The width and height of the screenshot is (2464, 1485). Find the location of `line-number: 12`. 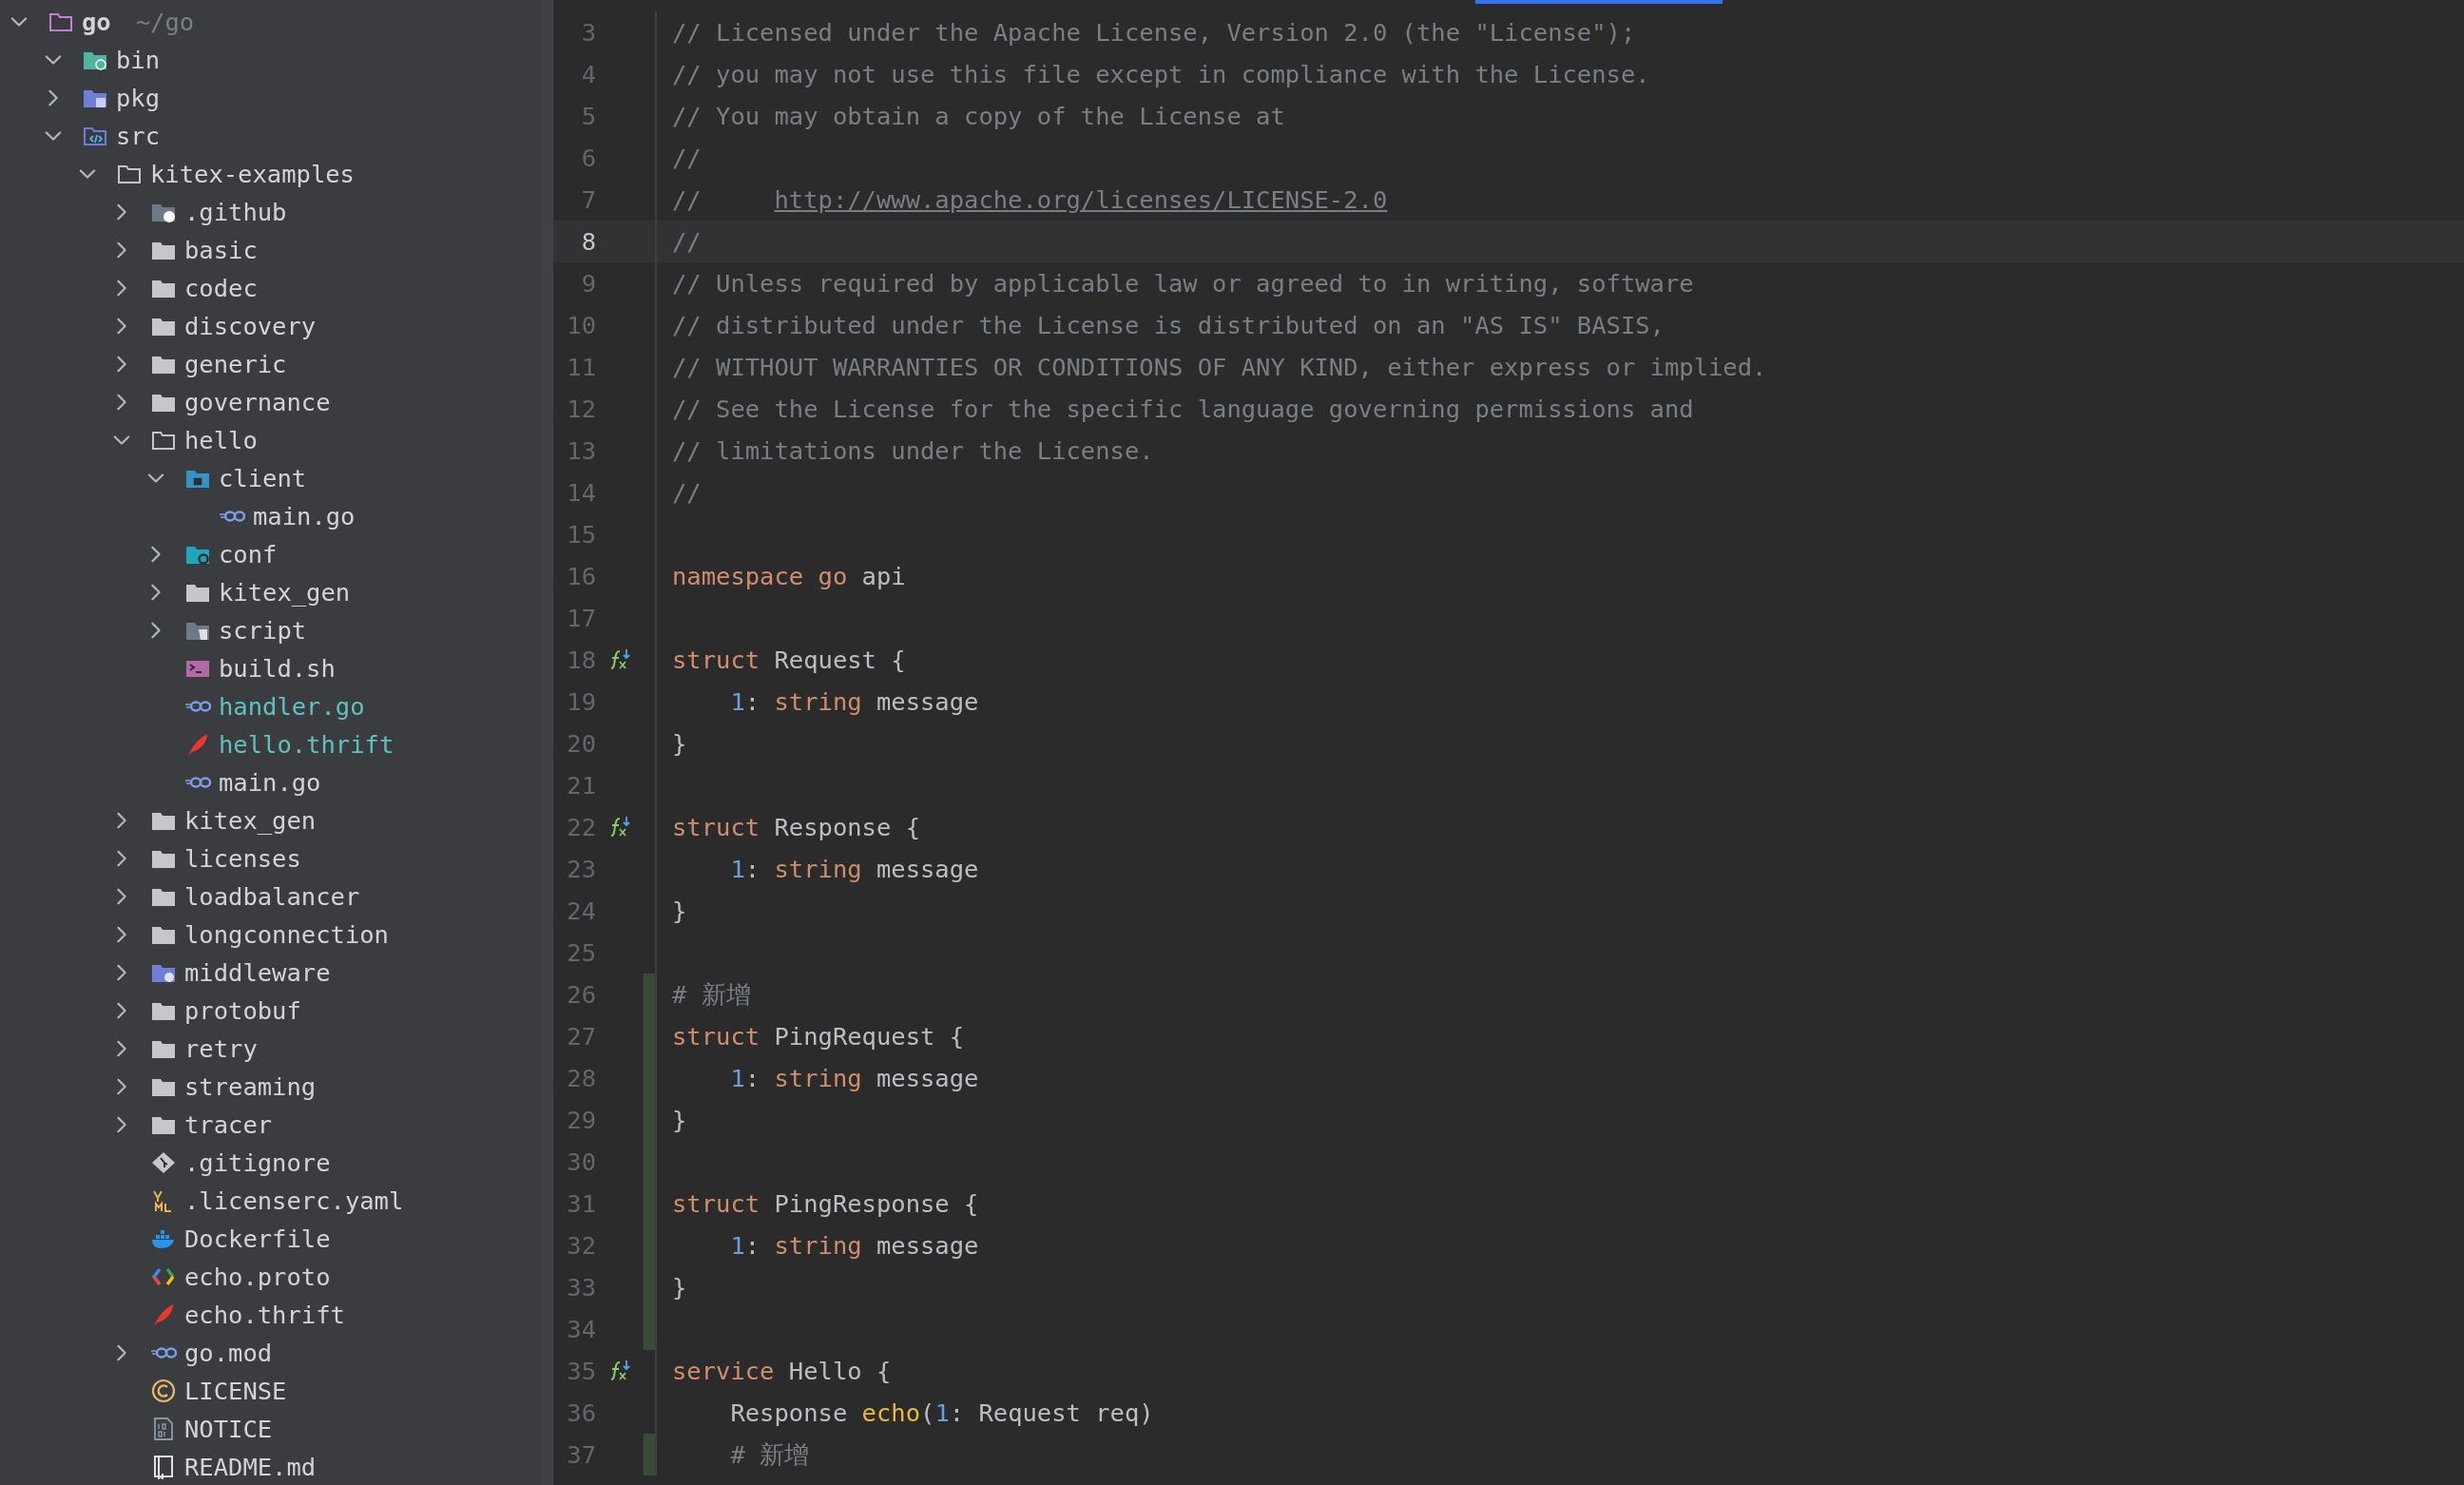

line-number: 12 is located at coordinates (581, 409).